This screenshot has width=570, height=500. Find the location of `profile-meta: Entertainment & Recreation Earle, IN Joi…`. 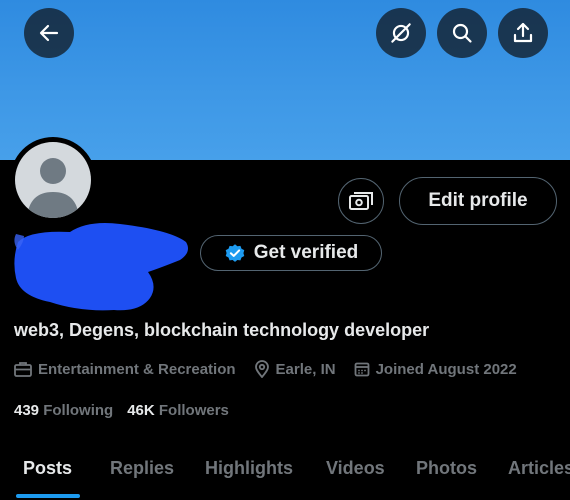

profile-meta: Entertainment & Recreation Earle, IN Joi… is located at coordinates (265, 369).